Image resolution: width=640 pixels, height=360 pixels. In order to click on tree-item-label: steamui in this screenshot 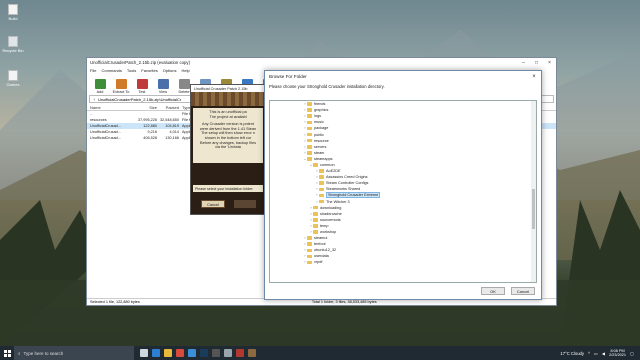, I will do `click(321, 238)`.